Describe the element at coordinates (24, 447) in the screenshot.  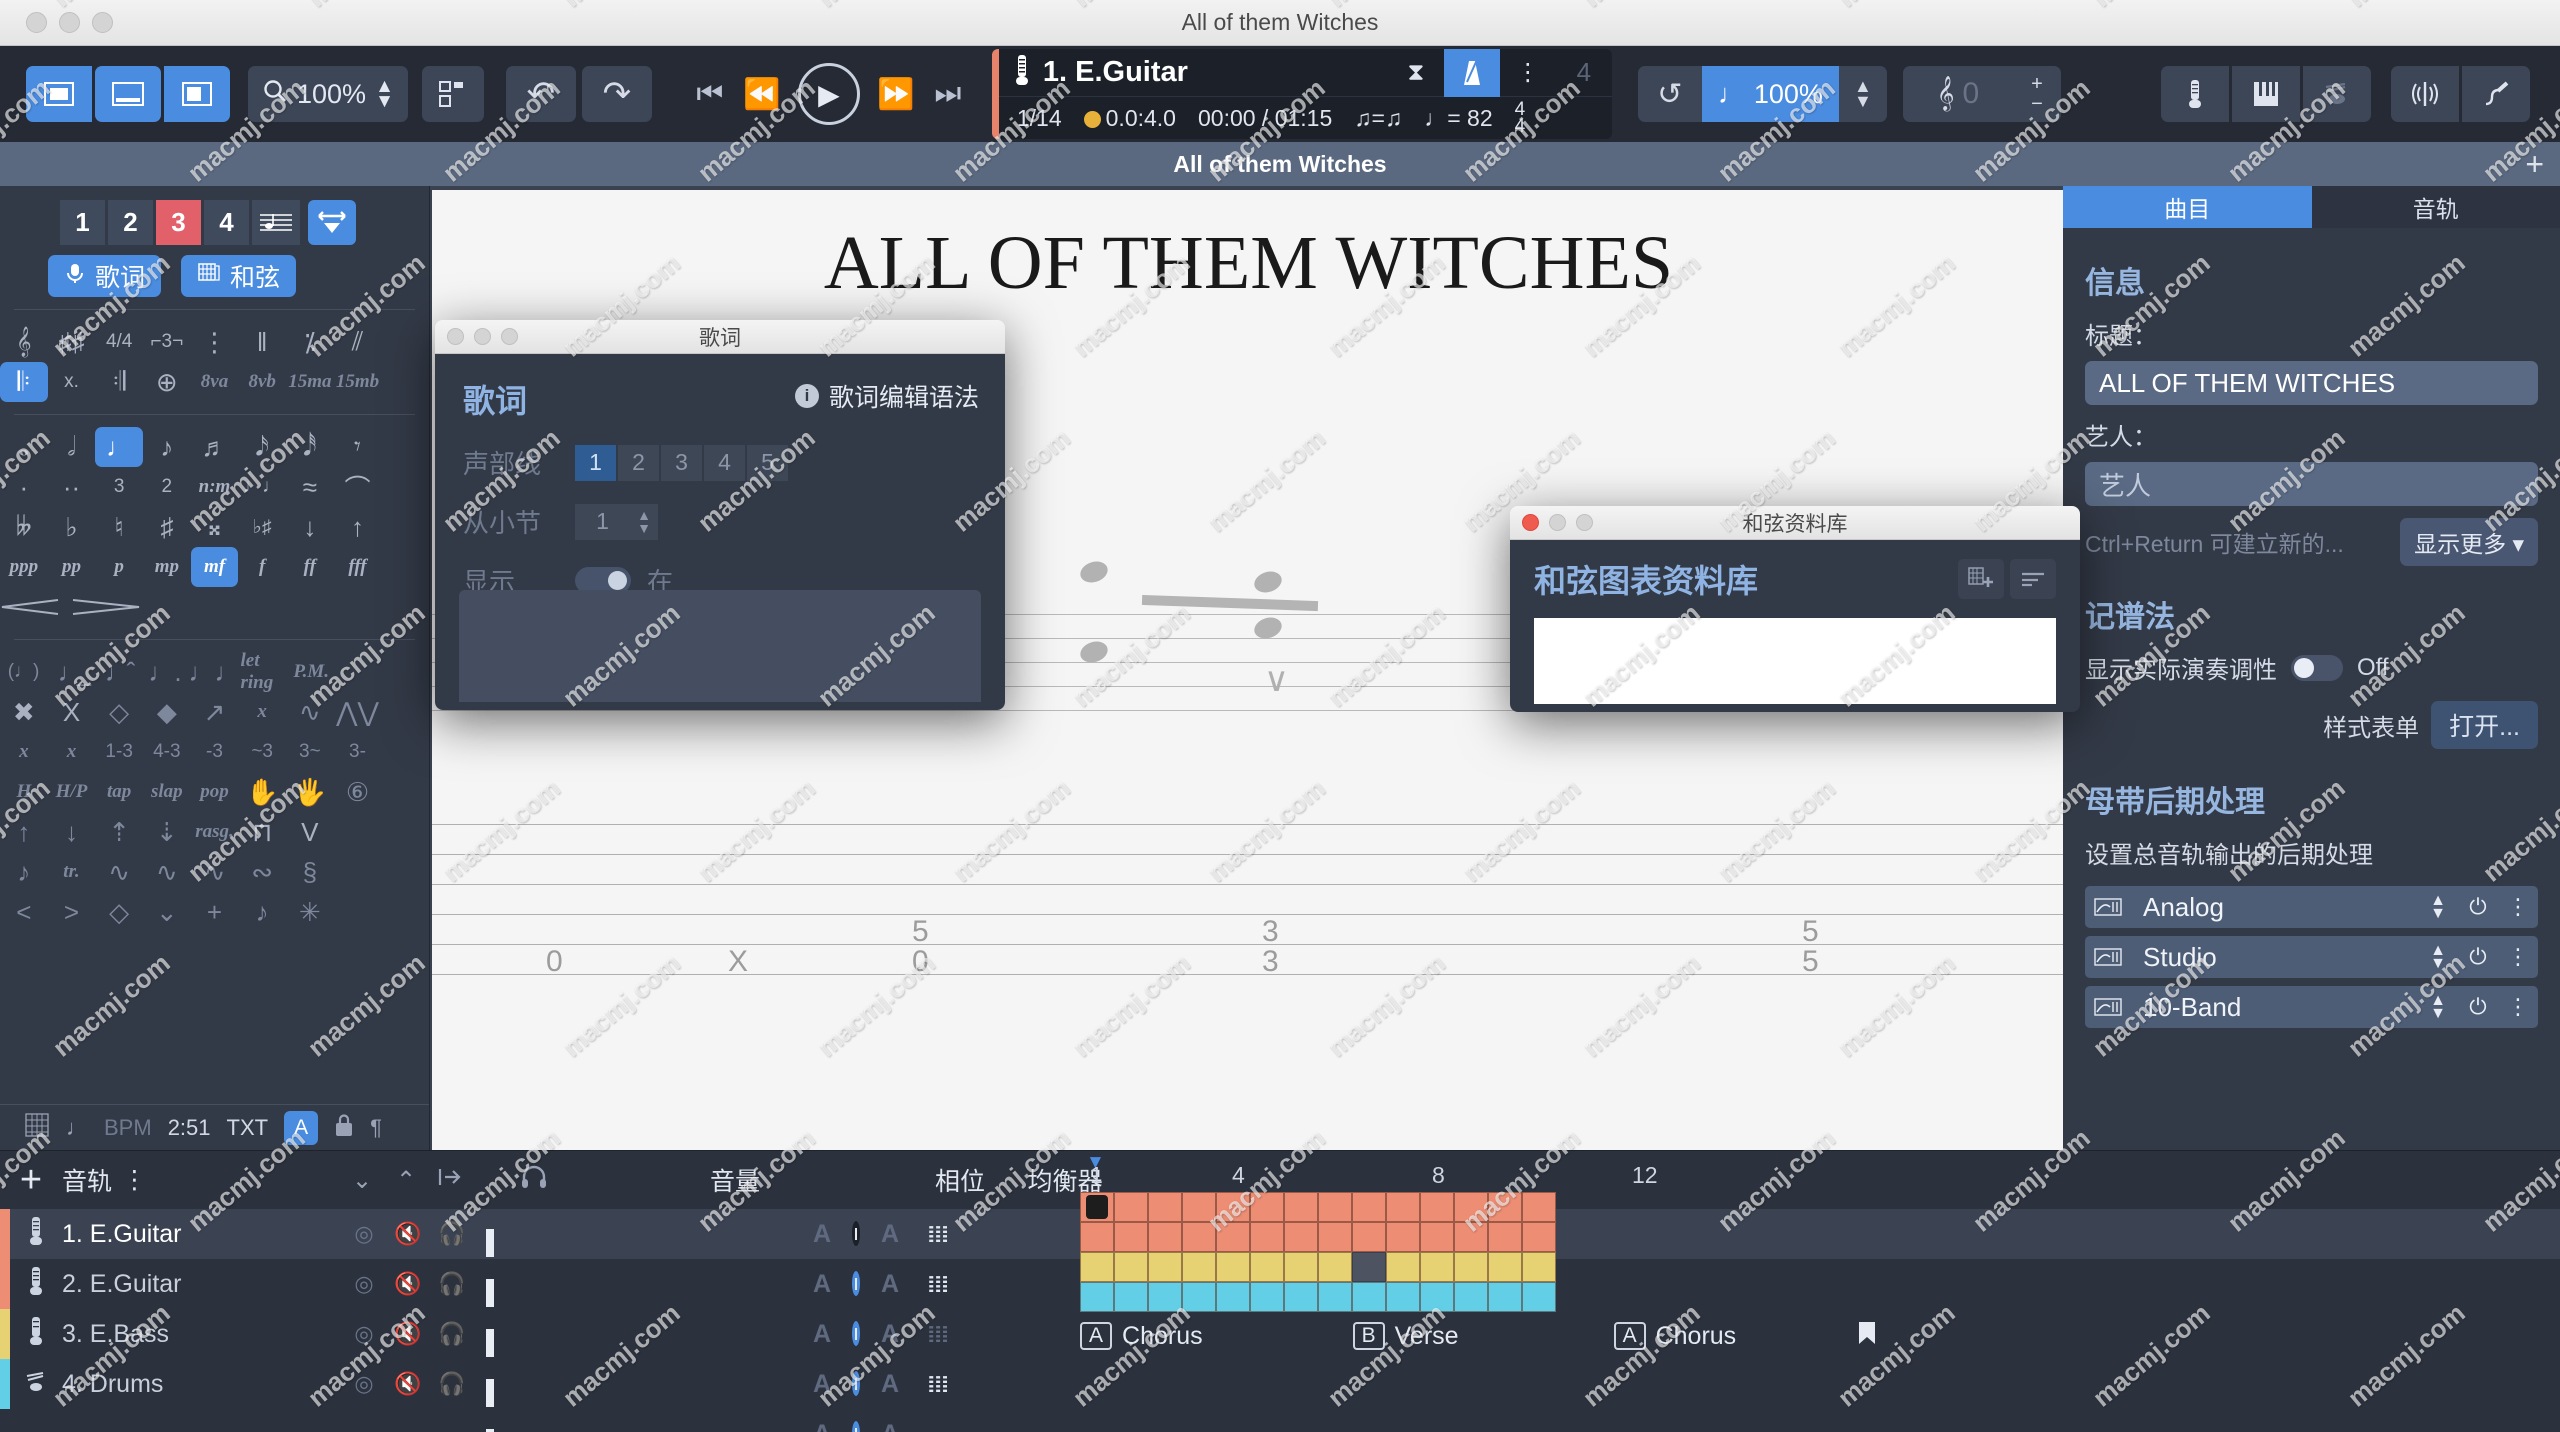
I see `whole-note-button: 𝅝` at that location.